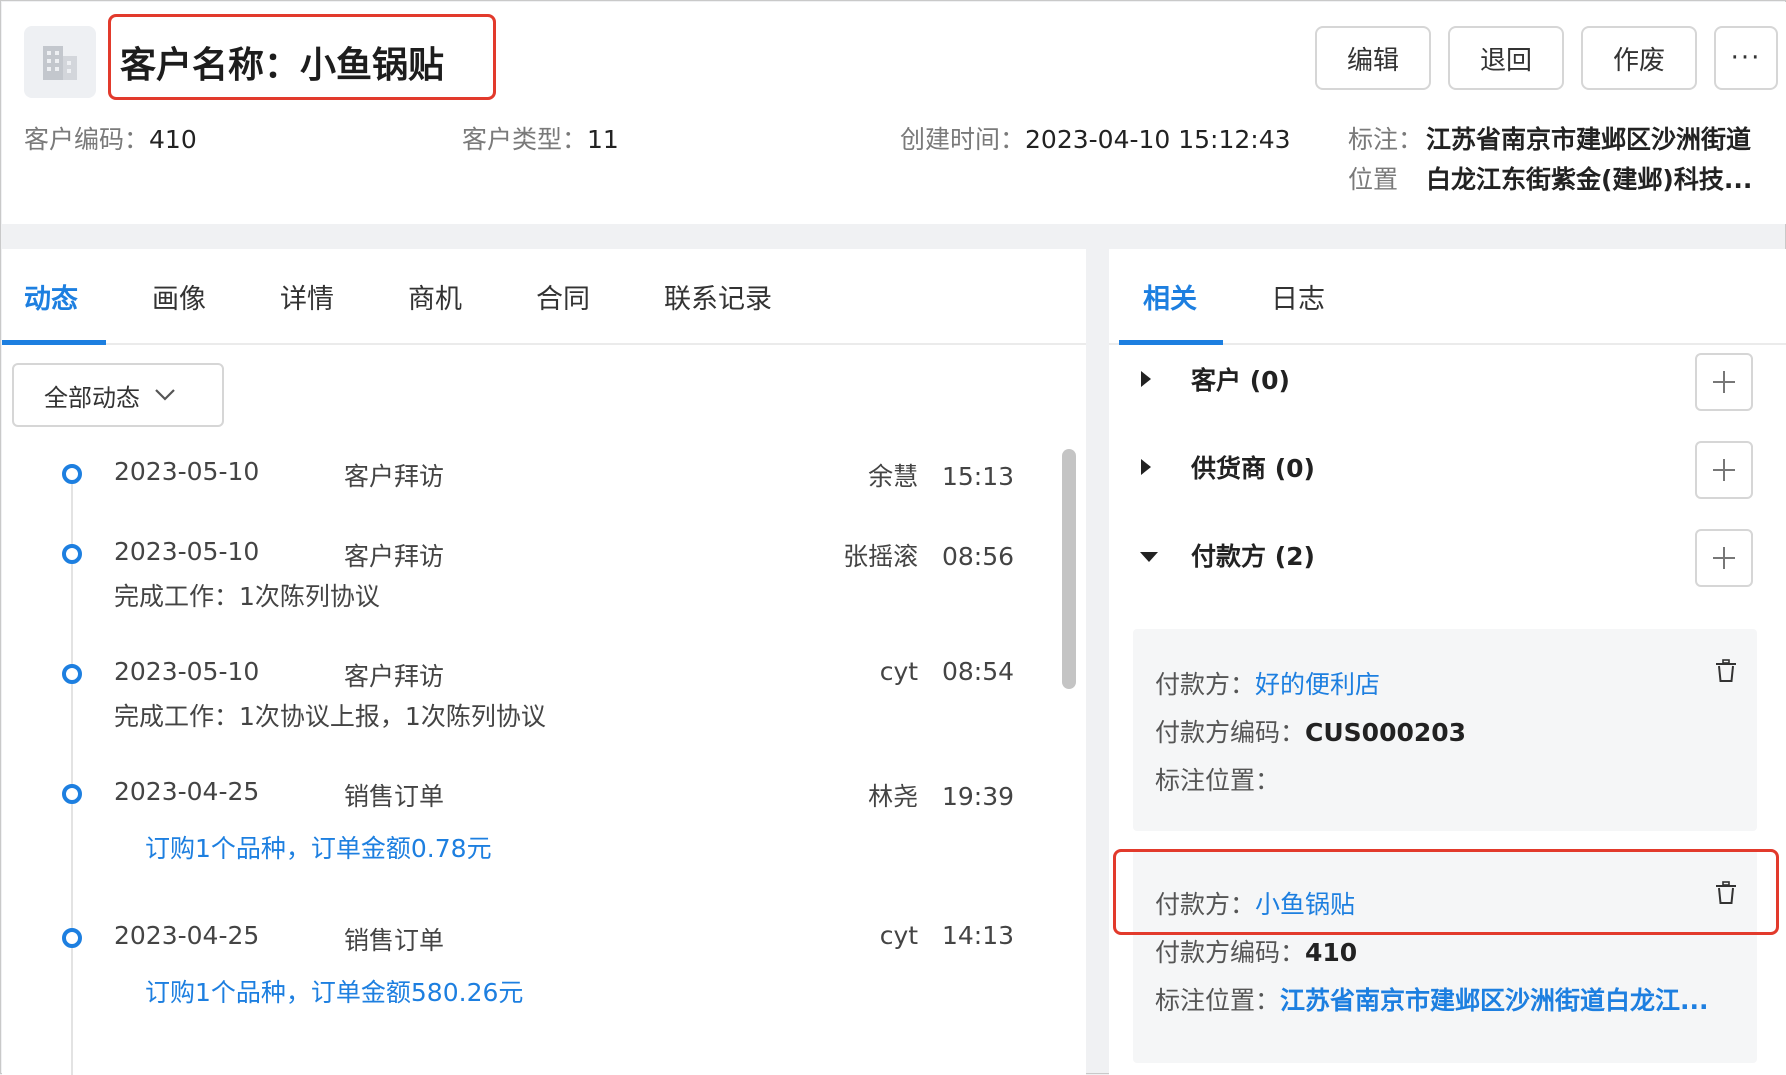 Image resolution: width=1786 pixels, height=1075 pixels. Describe the element at coordinates (563, 296) in the screenshot. I see `tab-contracts: 合同` at that location.